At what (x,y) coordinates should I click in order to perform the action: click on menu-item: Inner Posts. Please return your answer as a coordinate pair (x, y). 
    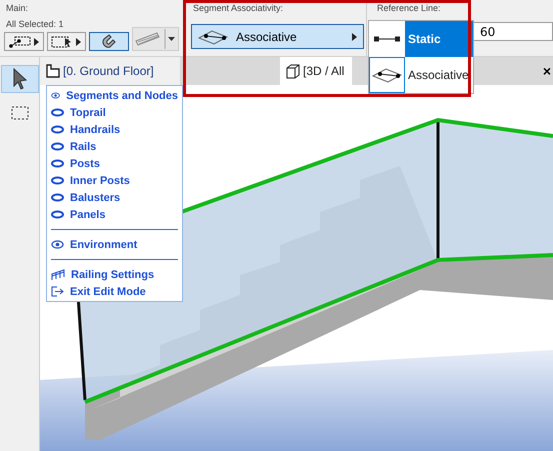
    Looking at the image, I should click on (114, 180).